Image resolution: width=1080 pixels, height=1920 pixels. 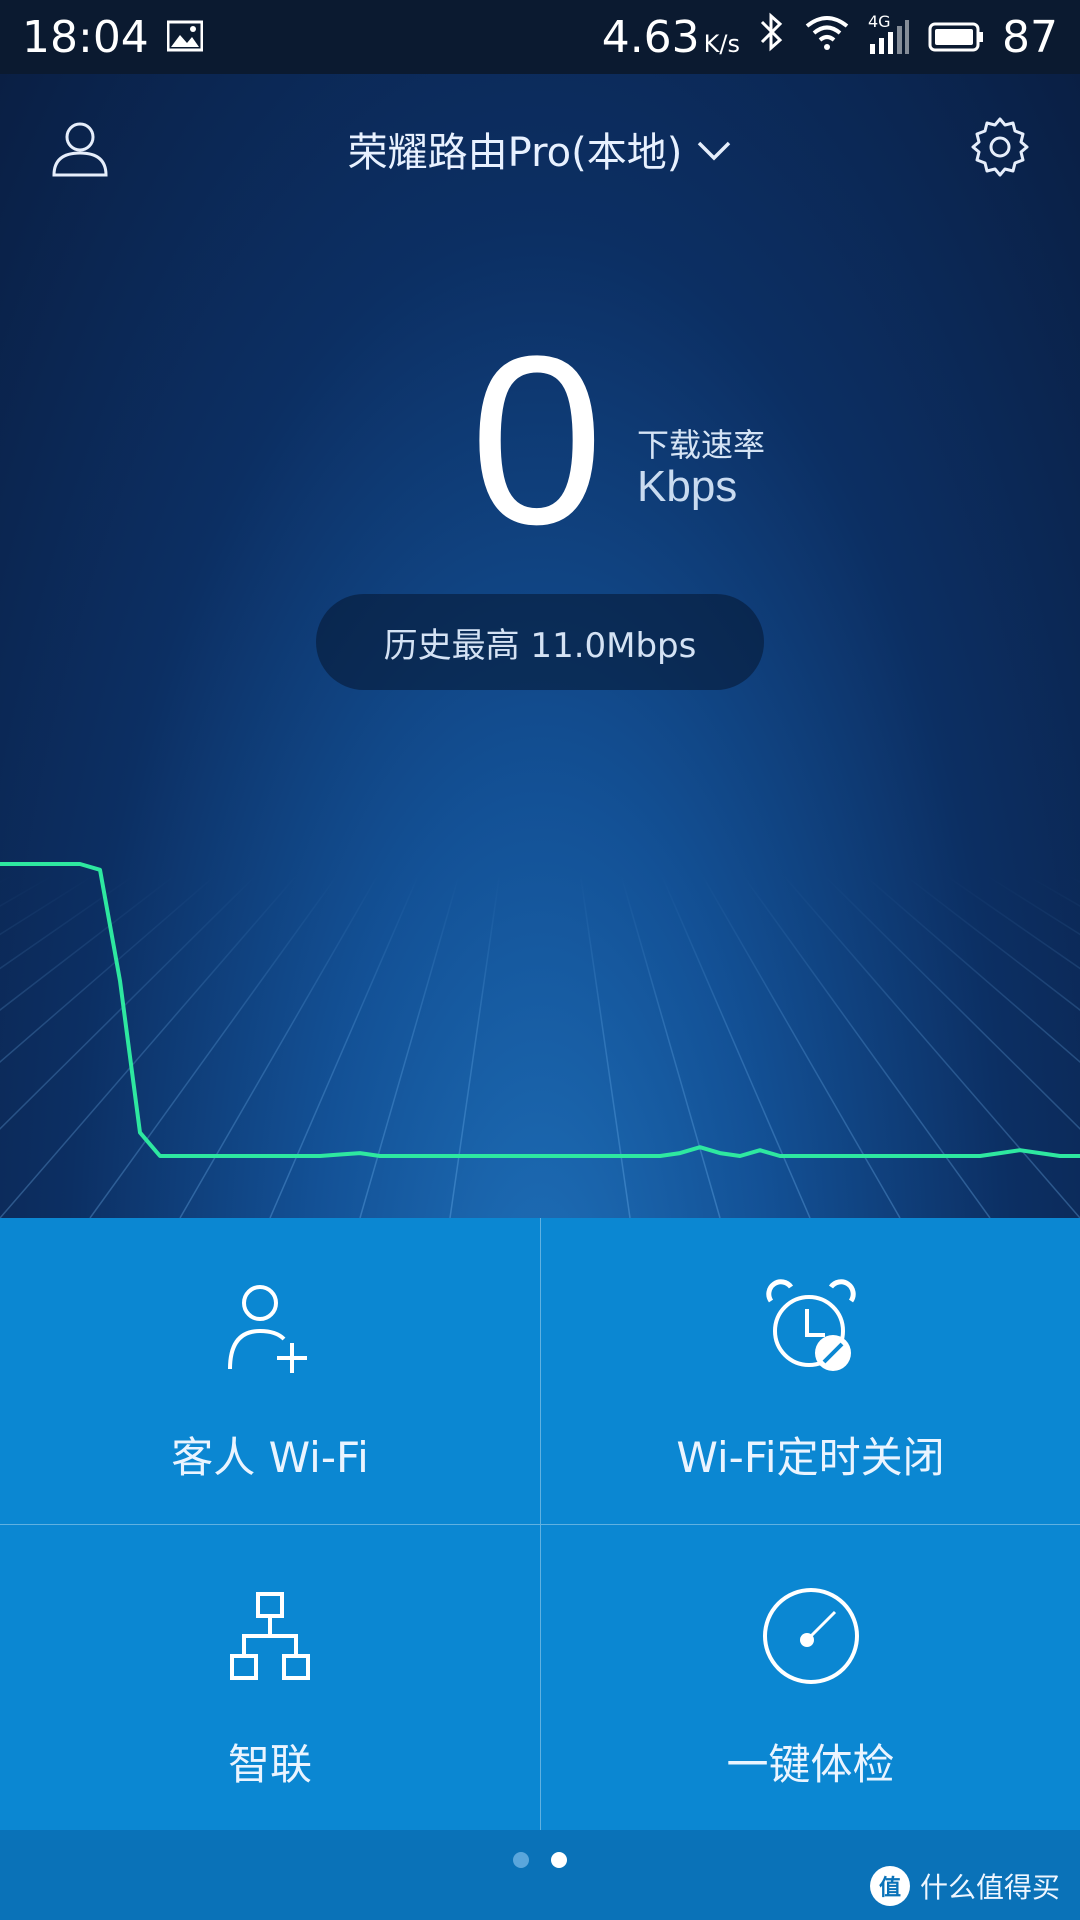 What do you see at coordinates (889, 34) in the screenshot?
I see `cellular-signal-icon: 4G` at bounding box center [889, 34].